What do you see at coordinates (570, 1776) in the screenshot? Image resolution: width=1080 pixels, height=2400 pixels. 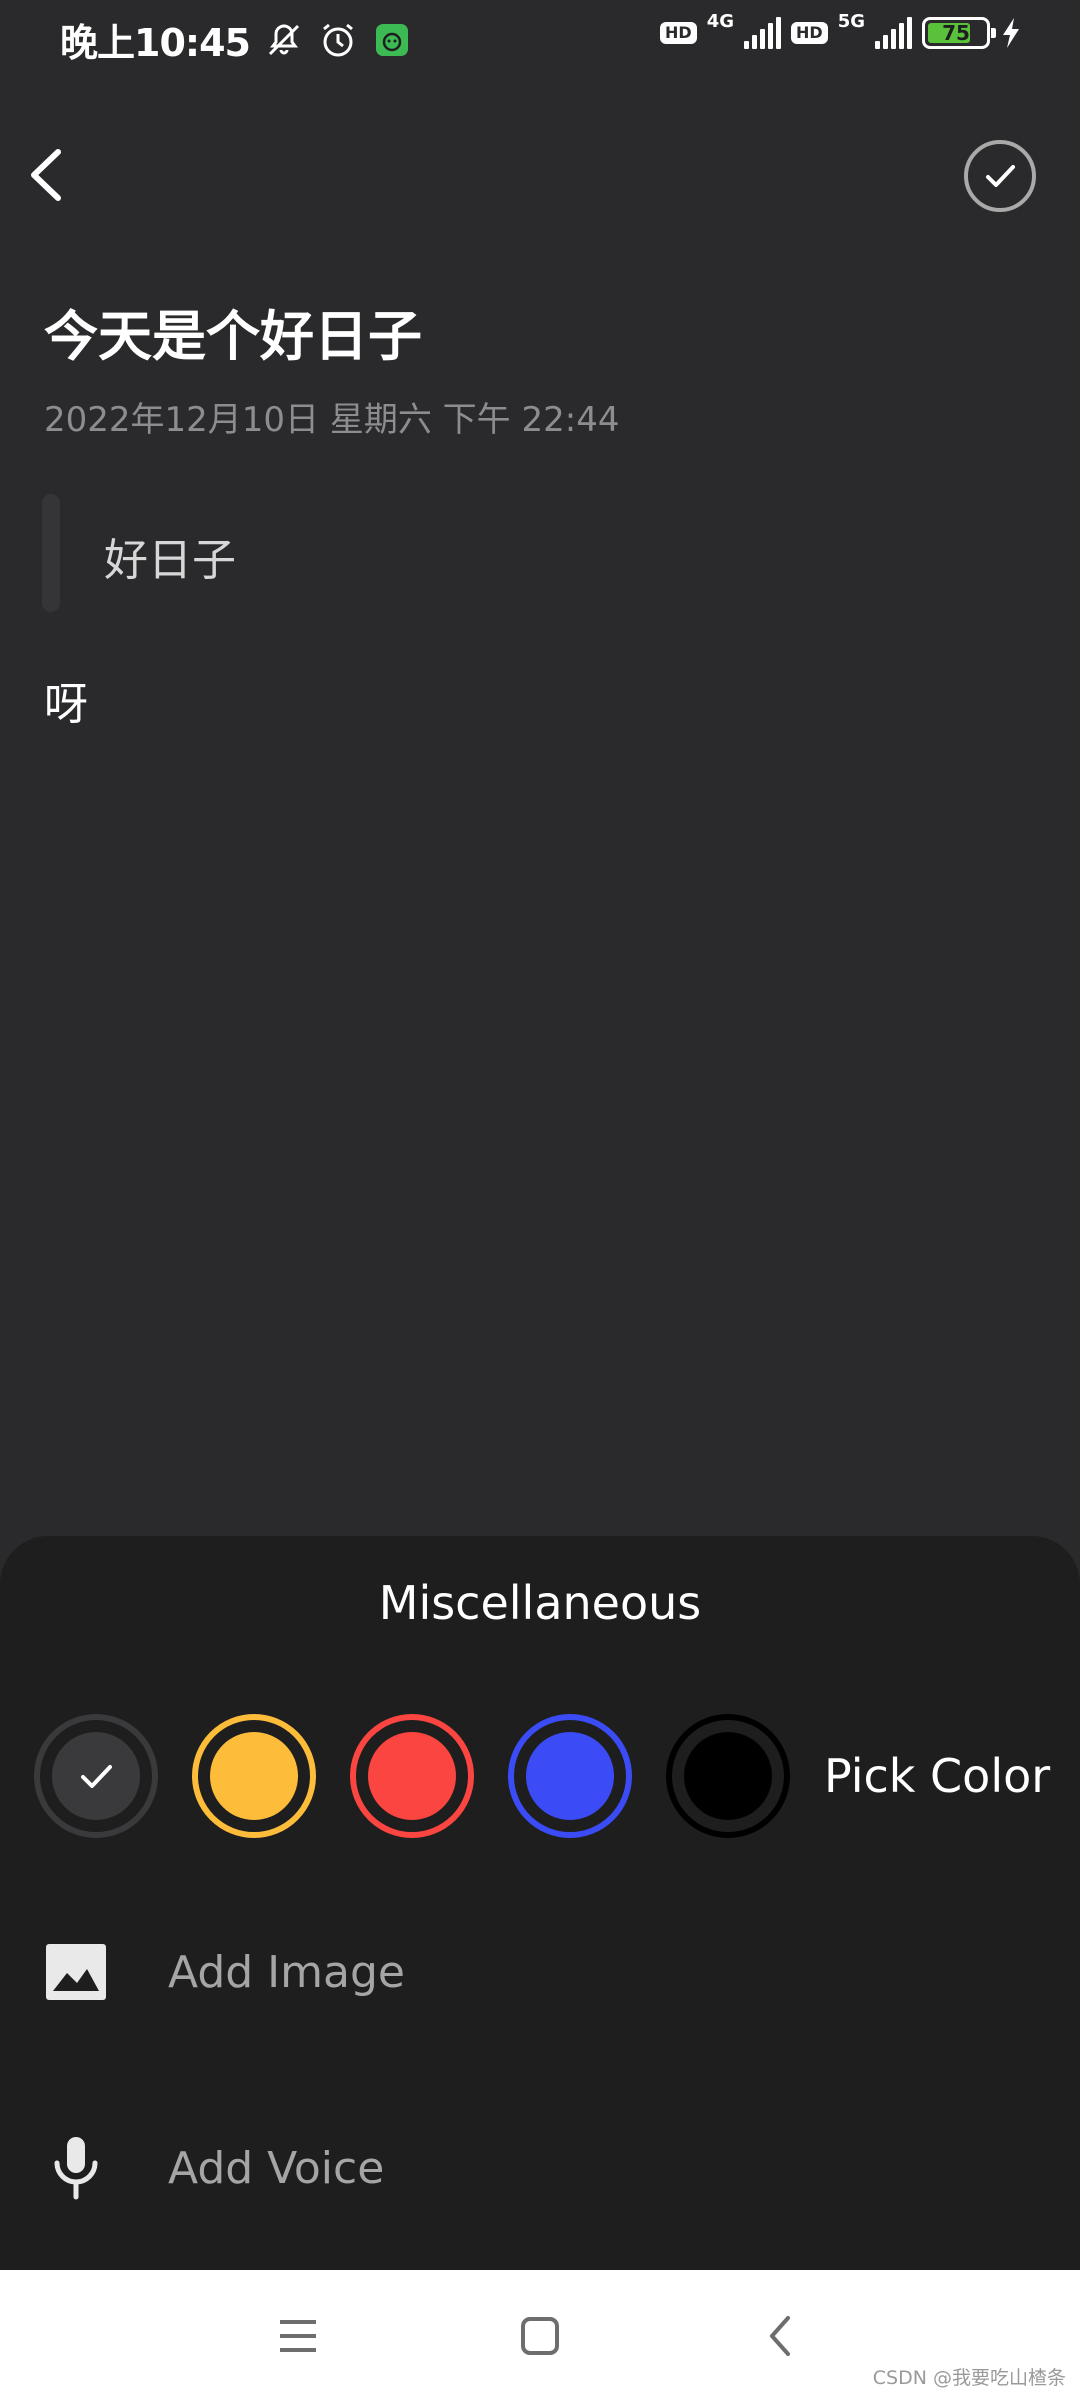 I see `color-swatch-blue` at bounding box center [570, 1776].